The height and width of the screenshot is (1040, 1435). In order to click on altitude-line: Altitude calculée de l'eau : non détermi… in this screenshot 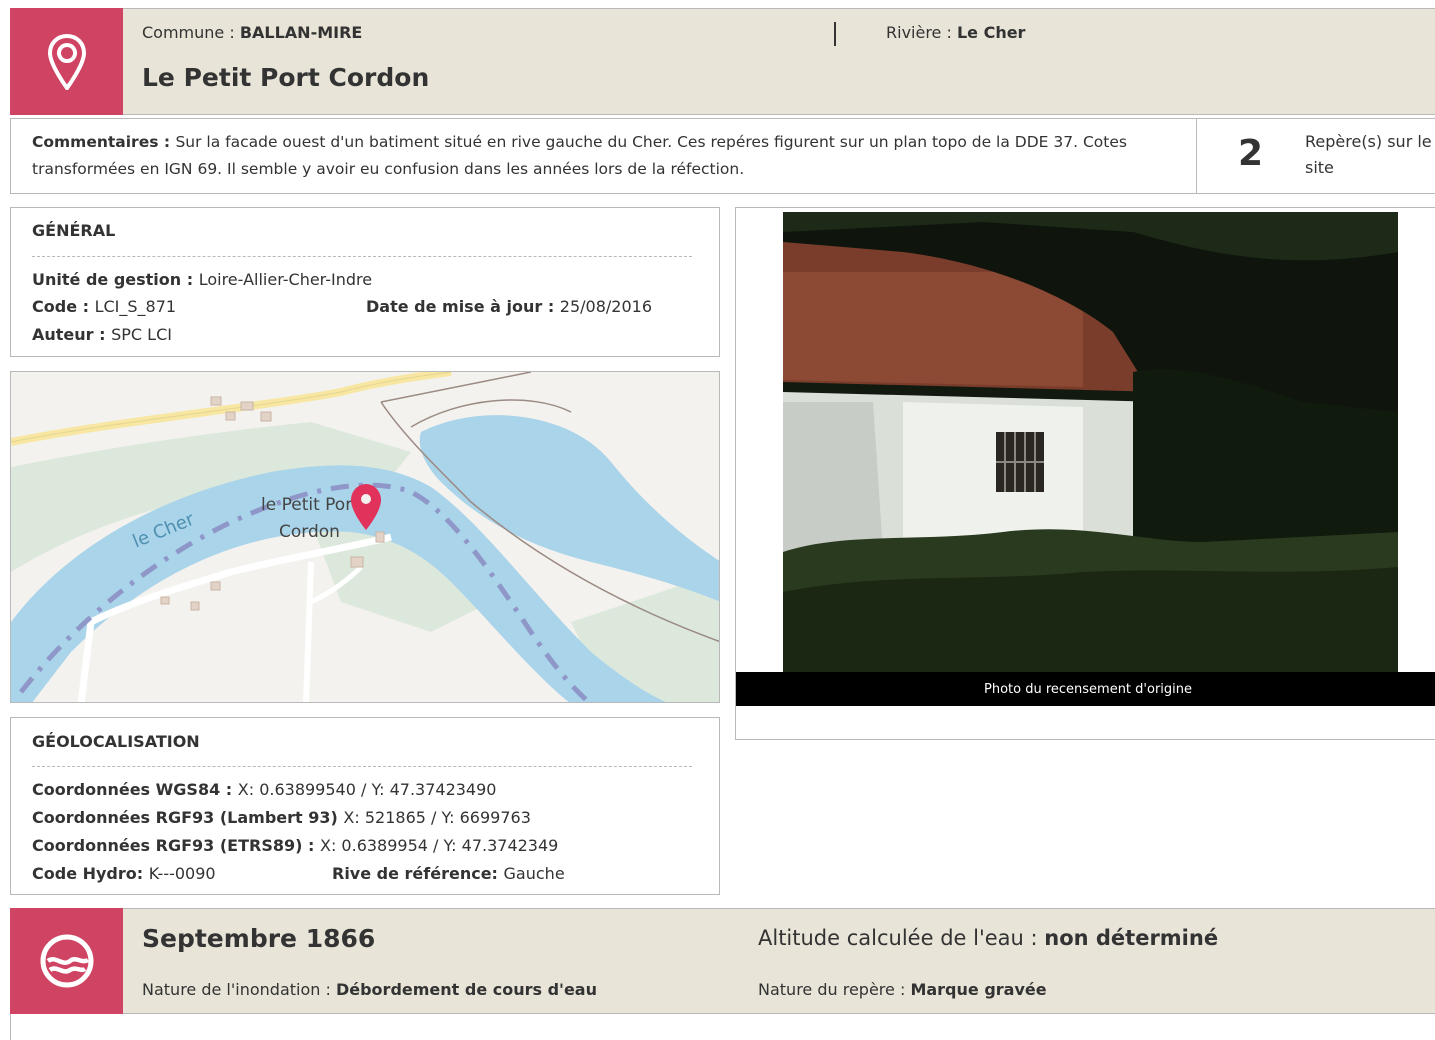, I will do `click(988, 938)`.